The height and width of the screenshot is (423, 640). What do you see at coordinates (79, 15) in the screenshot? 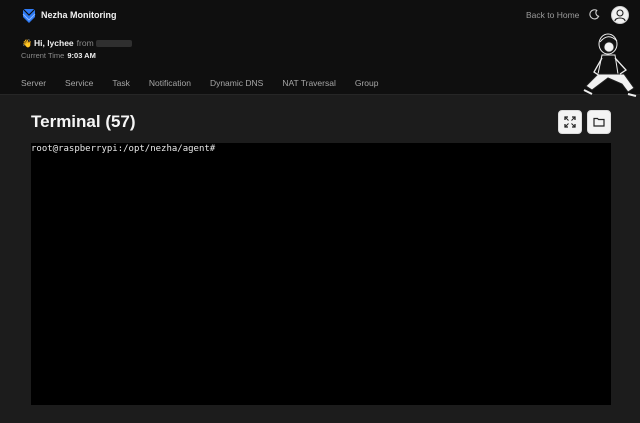
I see `app-name: Nezha Monitoring` at bounding box center [79, 15].